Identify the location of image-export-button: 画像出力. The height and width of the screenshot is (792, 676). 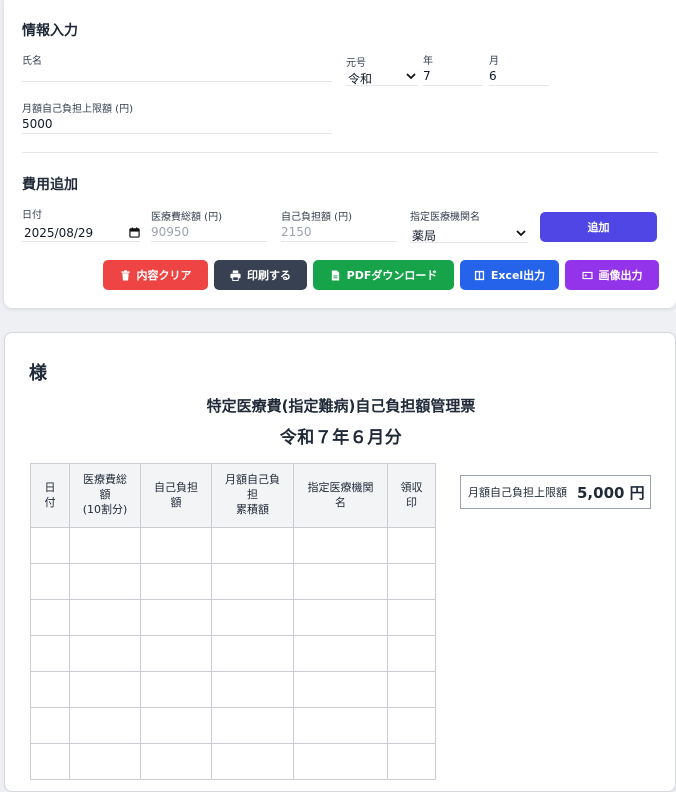
(612, 275).